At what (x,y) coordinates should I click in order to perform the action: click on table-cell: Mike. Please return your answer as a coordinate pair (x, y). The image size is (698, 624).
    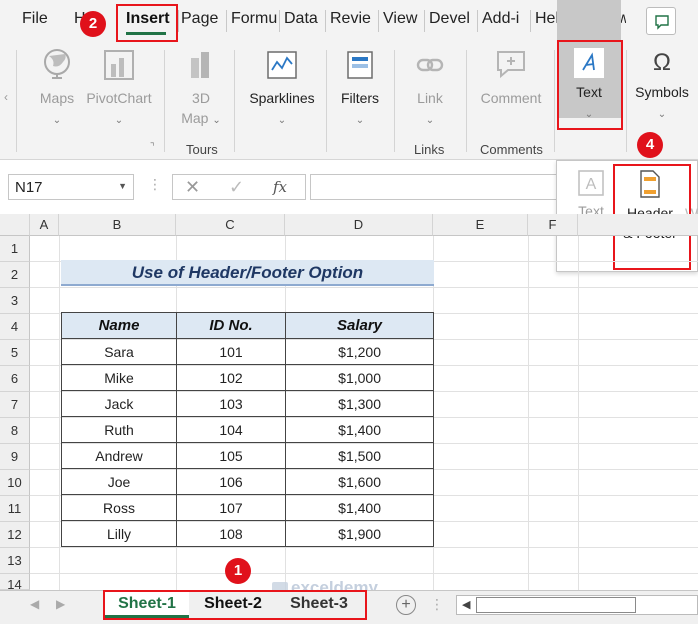
    Looking at the image, I should click on (119, 377).